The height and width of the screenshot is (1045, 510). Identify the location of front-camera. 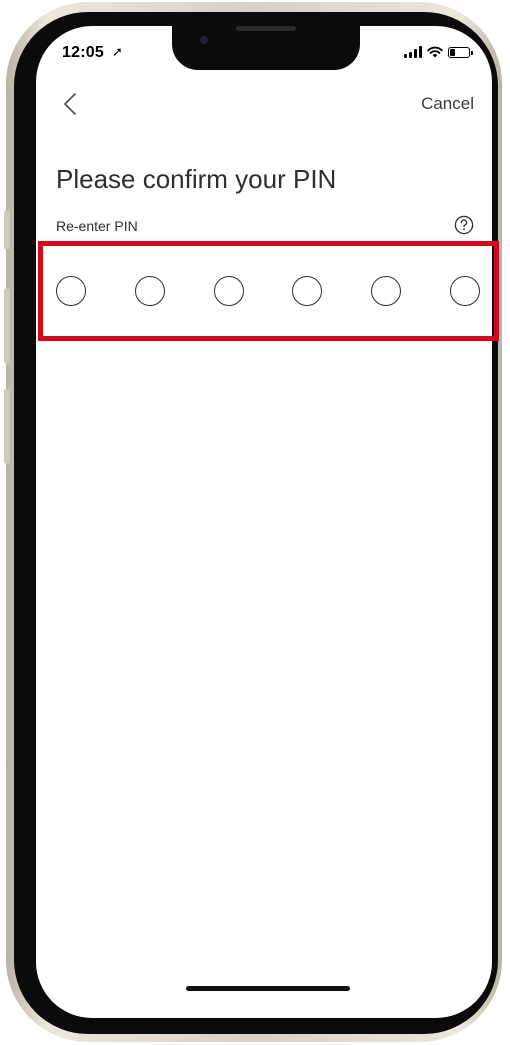
(204, 40).